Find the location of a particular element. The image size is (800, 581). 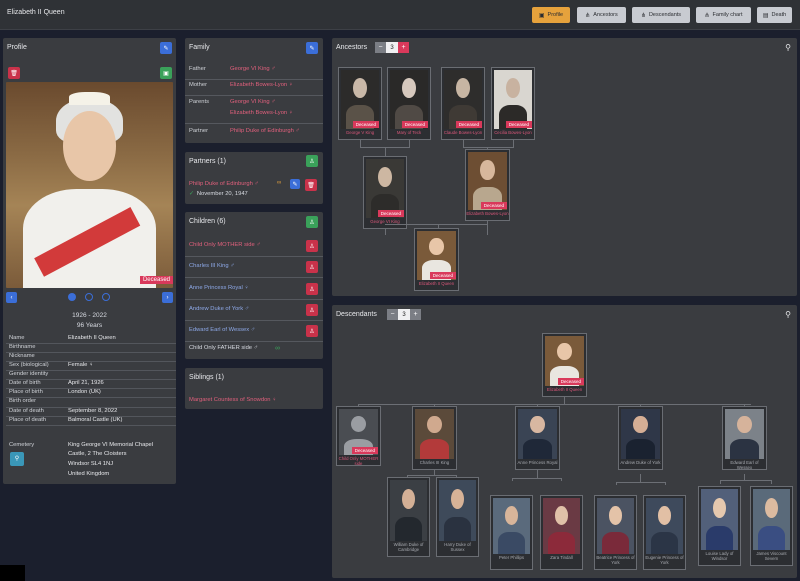

profile-button: ▣ Profile is located at coordinates (551, 15).